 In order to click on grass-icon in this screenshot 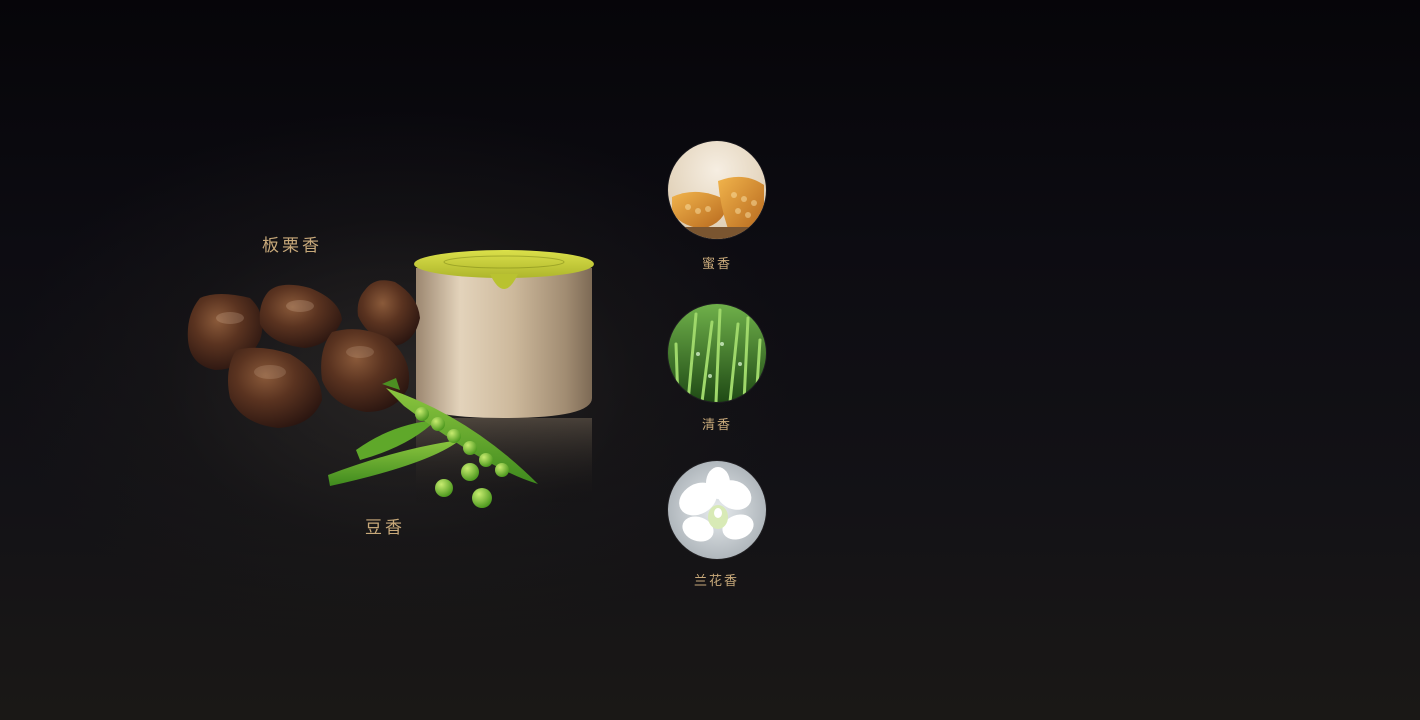, I will do `click(717, 353)`.